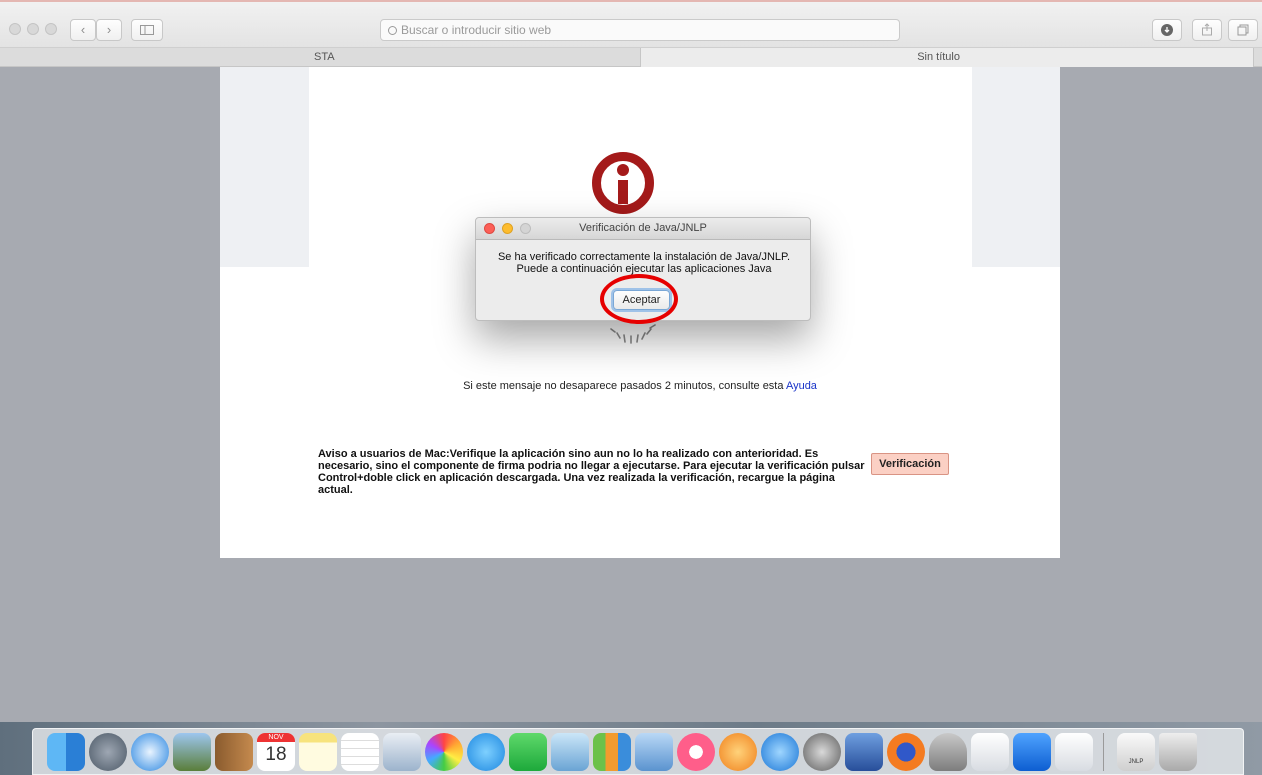  I want to click on word-processor-icon, so click(864, 752).